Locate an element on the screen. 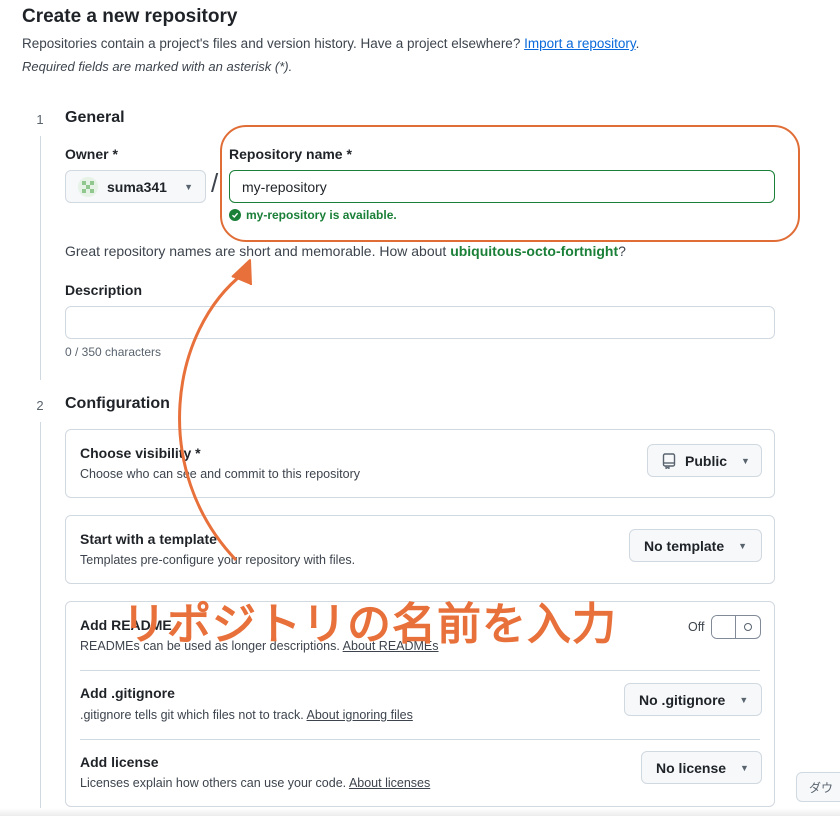 The image size is (840, 816). description-label: Description is located at coordinates (104, 290).